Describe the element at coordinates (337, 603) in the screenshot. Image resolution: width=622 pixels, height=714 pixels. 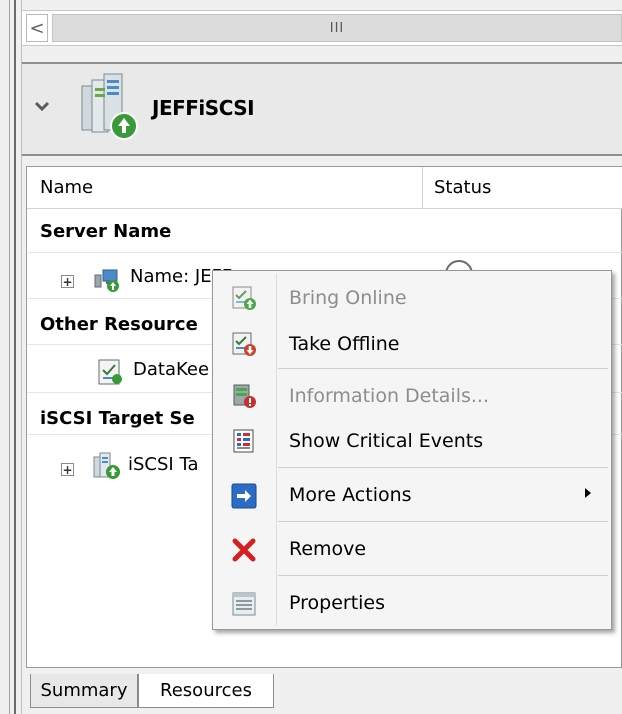
I see `menu-item-properties: Properties` at that location.